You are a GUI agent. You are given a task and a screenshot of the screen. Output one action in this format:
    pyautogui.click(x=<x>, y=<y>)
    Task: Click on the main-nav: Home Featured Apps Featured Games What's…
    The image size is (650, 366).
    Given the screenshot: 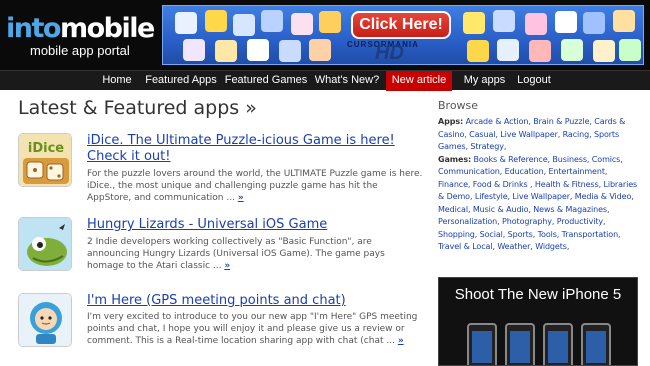 What is the action you would take?
    pyautogui.click(x=325, y=80)
    